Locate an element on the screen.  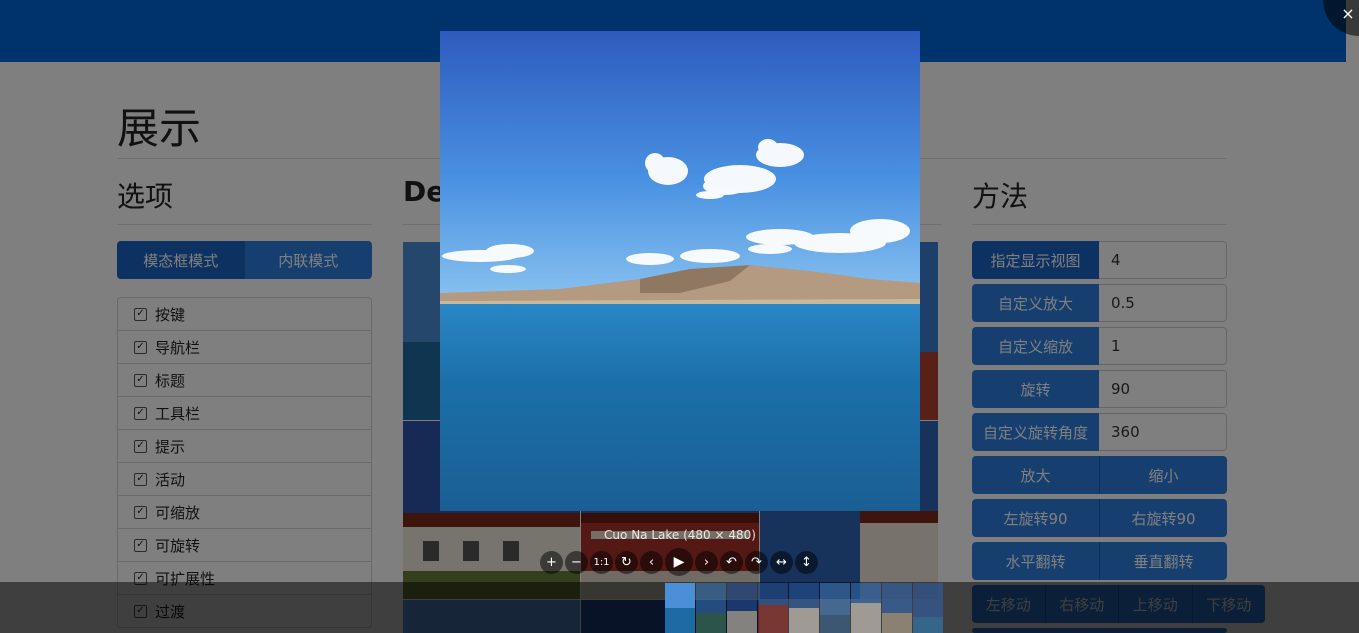
flip-horizontal-icon: ↔ is located at coordinates (781, 562).